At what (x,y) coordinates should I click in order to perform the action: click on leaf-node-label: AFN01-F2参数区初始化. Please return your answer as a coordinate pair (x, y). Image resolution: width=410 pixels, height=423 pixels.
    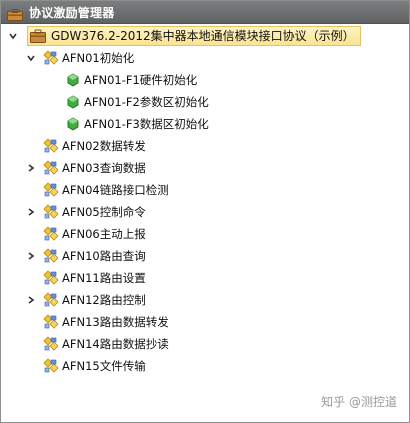
    Looking at the image, I should click on (146, 102).